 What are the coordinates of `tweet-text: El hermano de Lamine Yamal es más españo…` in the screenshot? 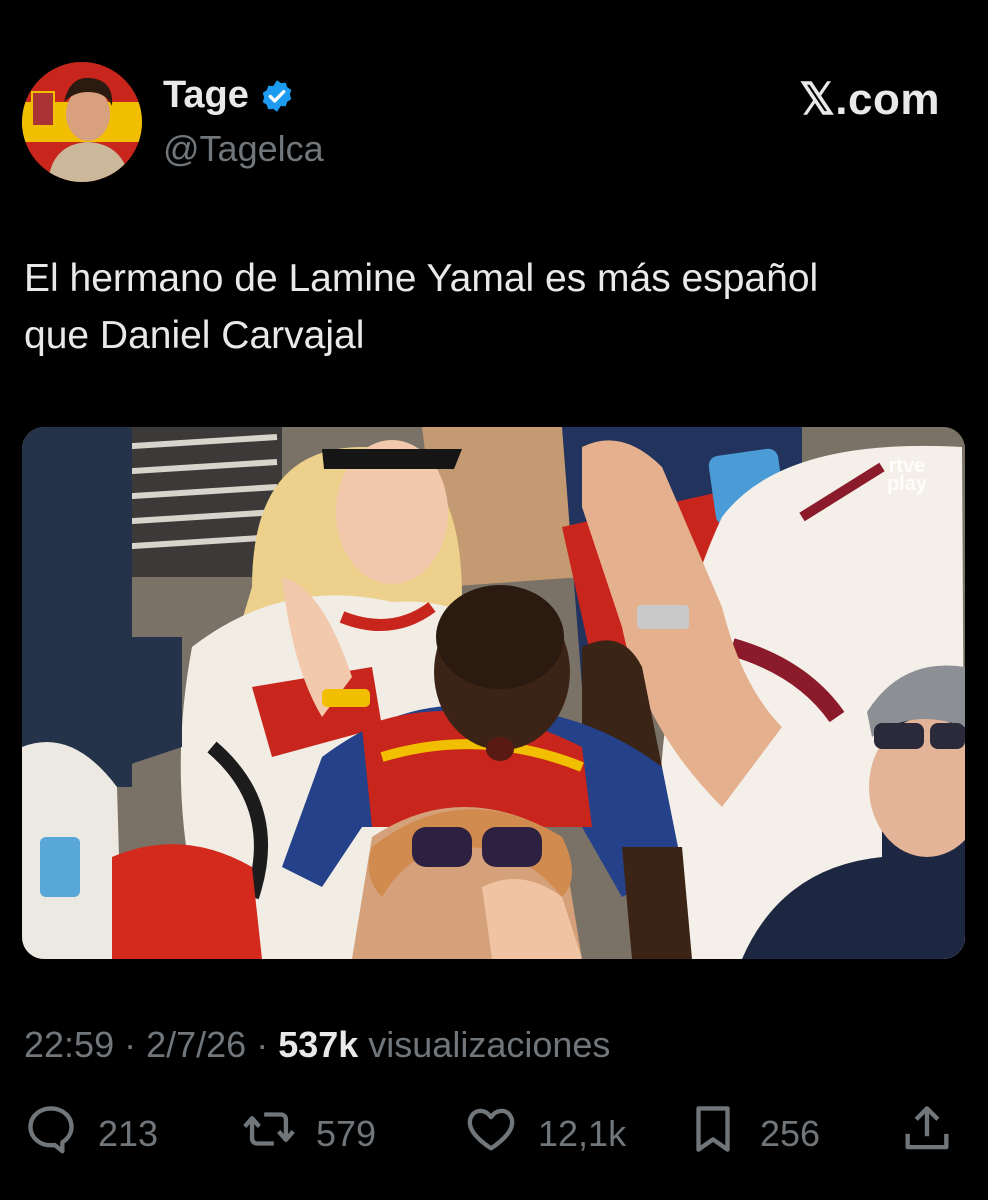 It's located at (421, 307).